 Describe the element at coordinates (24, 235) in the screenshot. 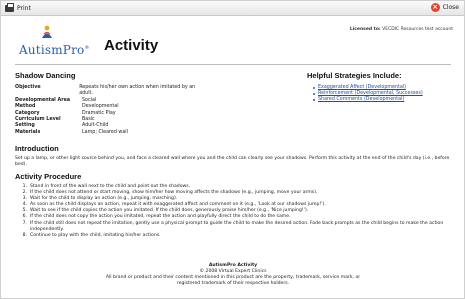

I see `step-number: 8.` at that location.